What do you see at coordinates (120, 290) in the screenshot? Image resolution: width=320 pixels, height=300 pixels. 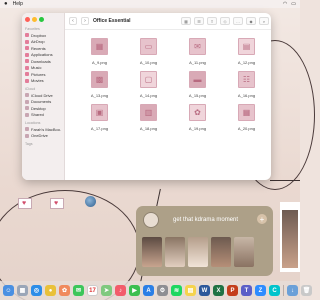 I see `music-icon: ♪` at bounding box center [120, 290].